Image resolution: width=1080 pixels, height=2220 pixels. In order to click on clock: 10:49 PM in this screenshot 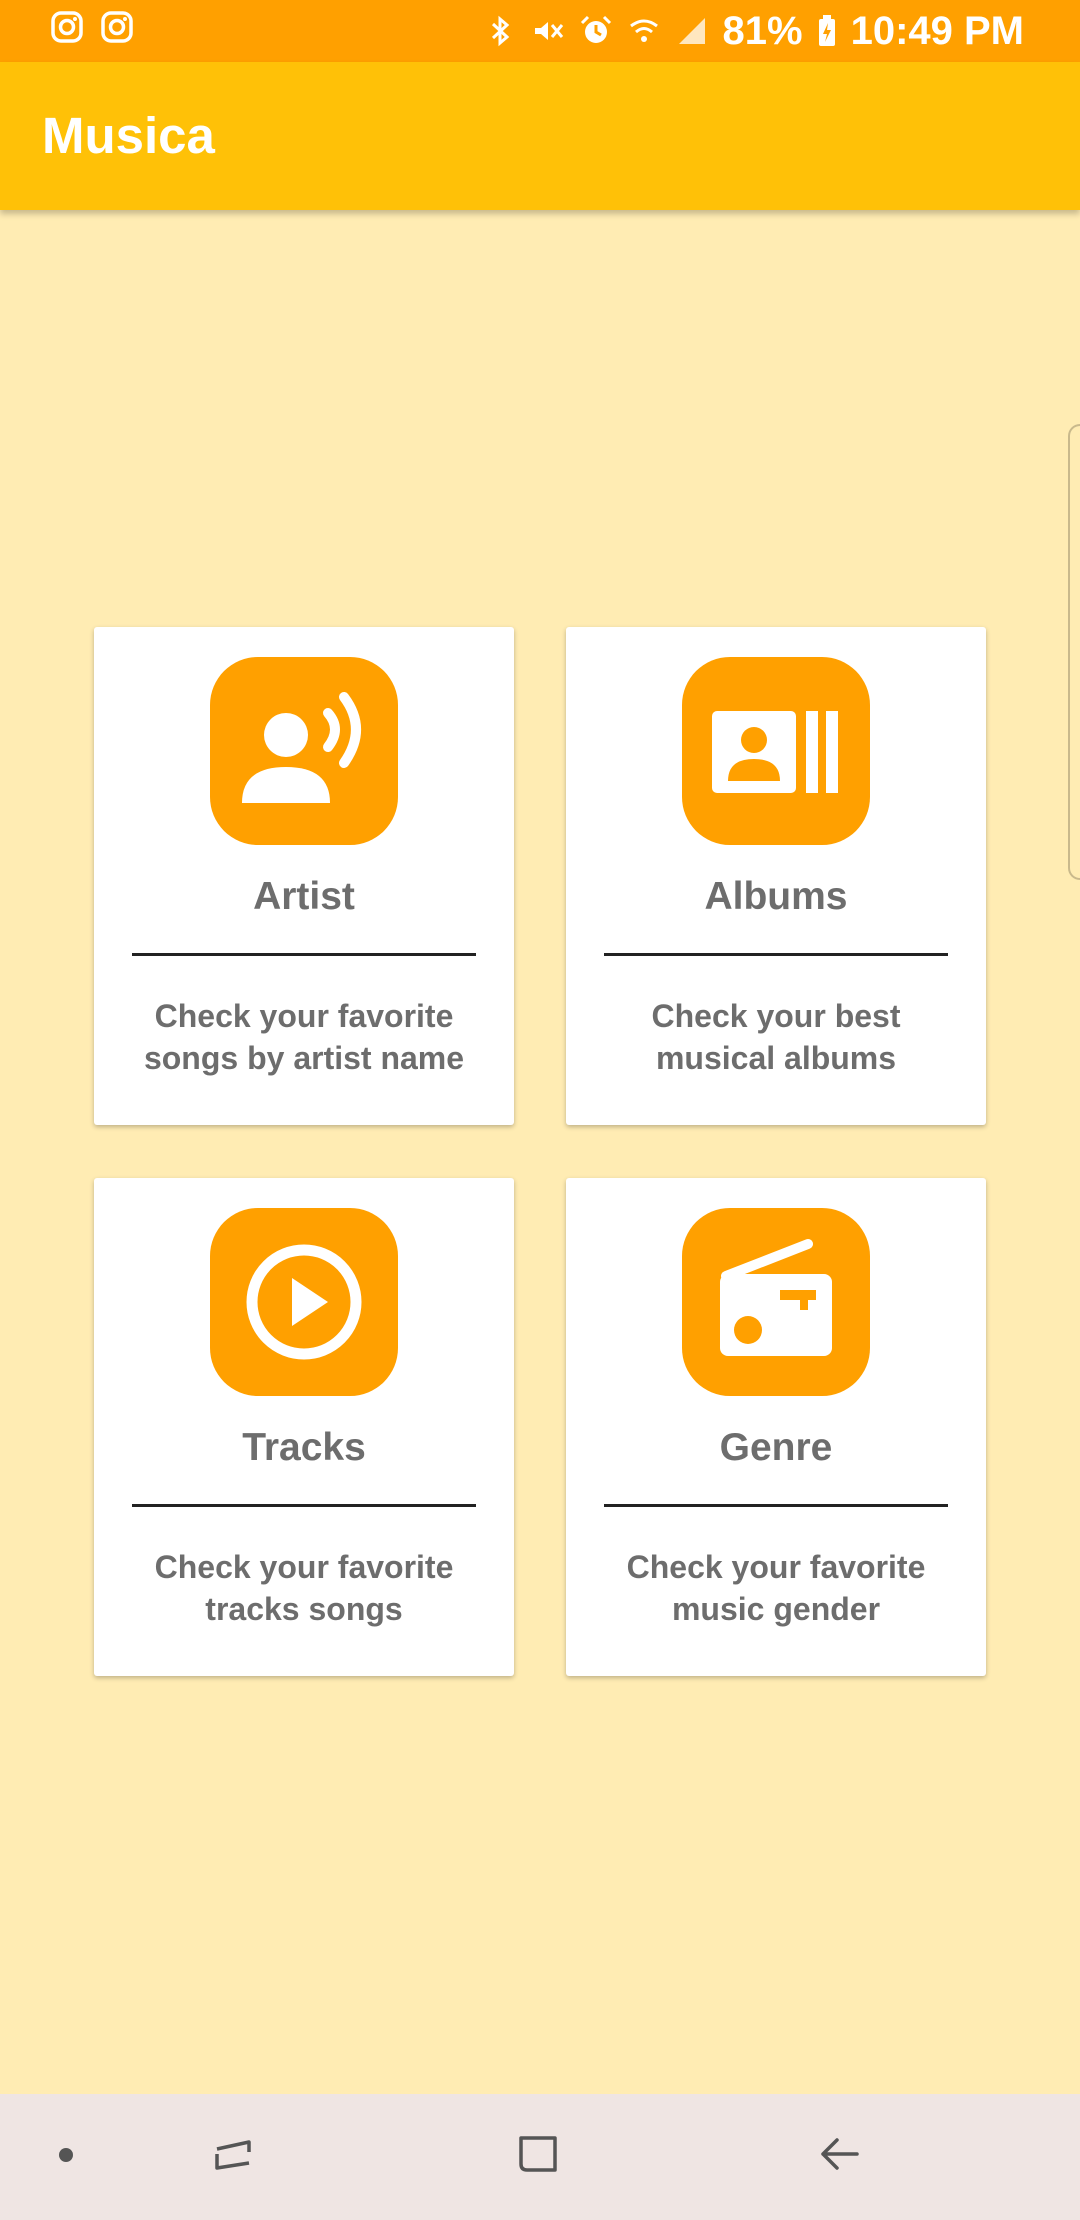, I will do `click(937, 31)`.